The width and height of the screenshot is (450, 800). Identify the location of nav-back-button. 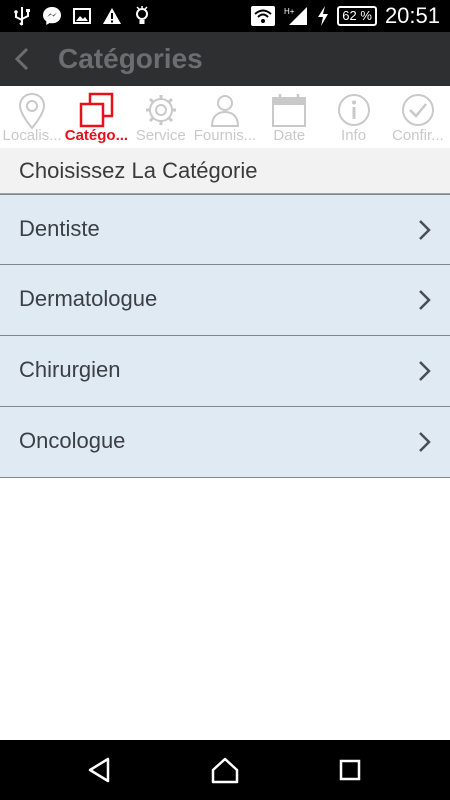
(100, 770).